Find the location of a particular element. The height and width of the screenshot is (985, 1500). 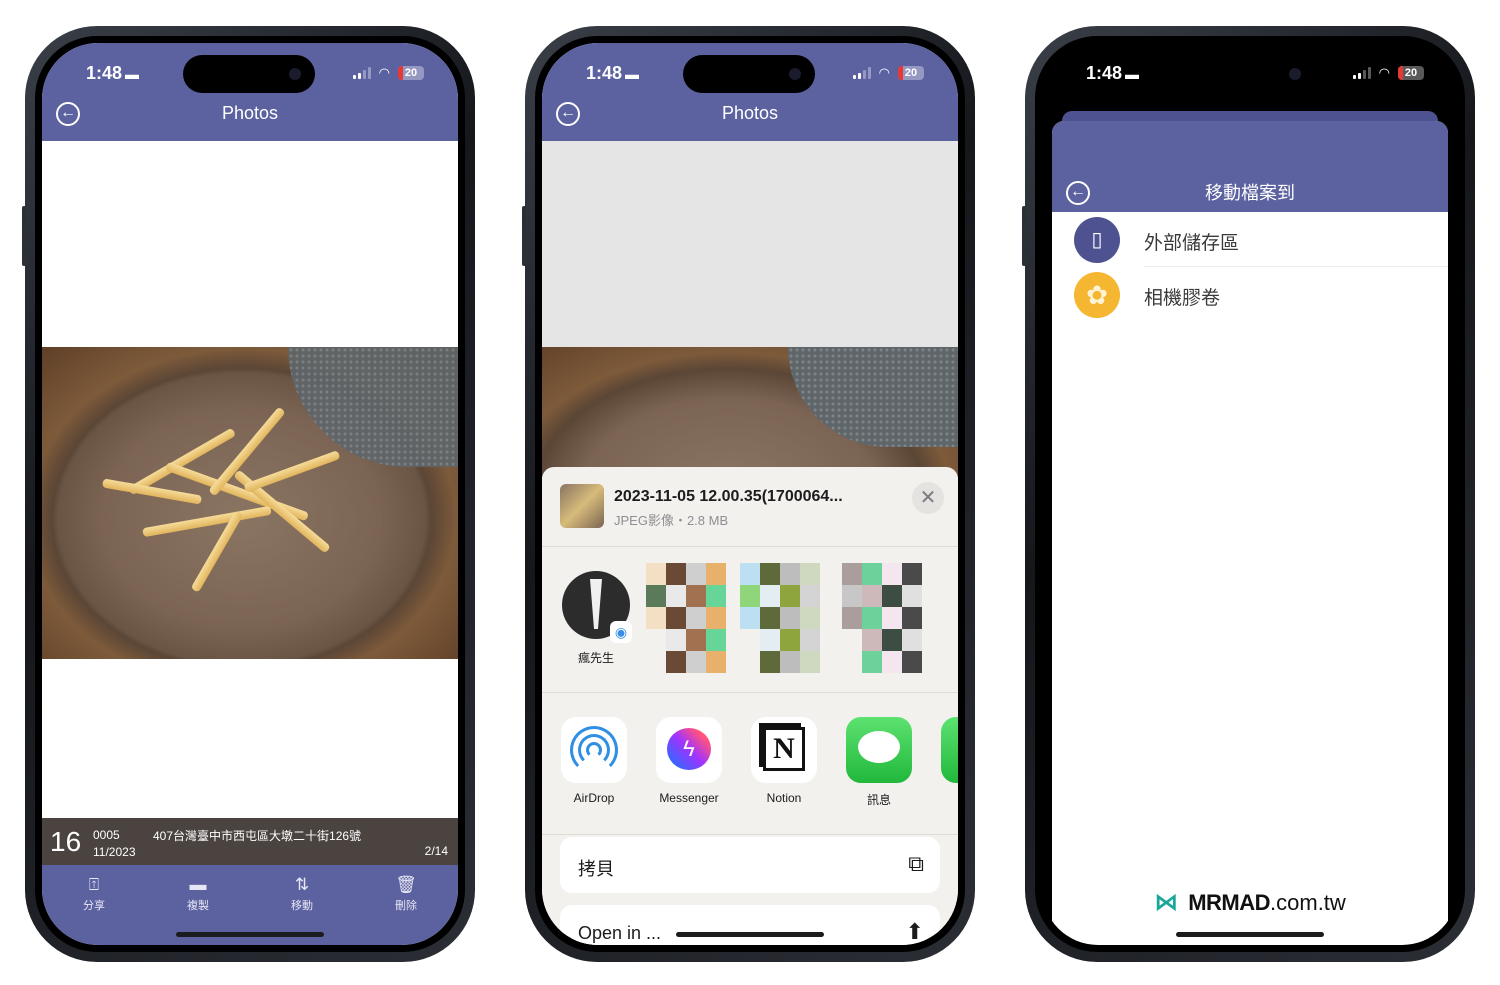

delete-button: 🗑 刪除 is located at coordinates (406, 910).